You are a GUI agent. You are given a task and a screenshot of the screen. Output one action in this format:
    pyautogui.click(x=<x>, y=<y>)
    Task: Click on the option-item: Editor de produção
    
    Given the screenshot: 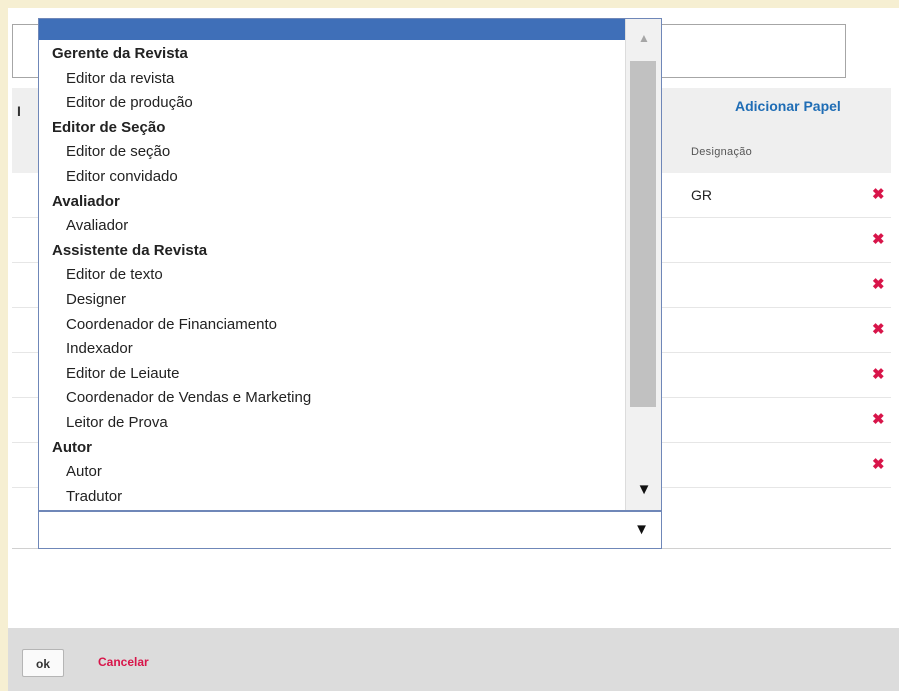 What is the action you would take?
    pyautogui.click(x=332, y=103)
    